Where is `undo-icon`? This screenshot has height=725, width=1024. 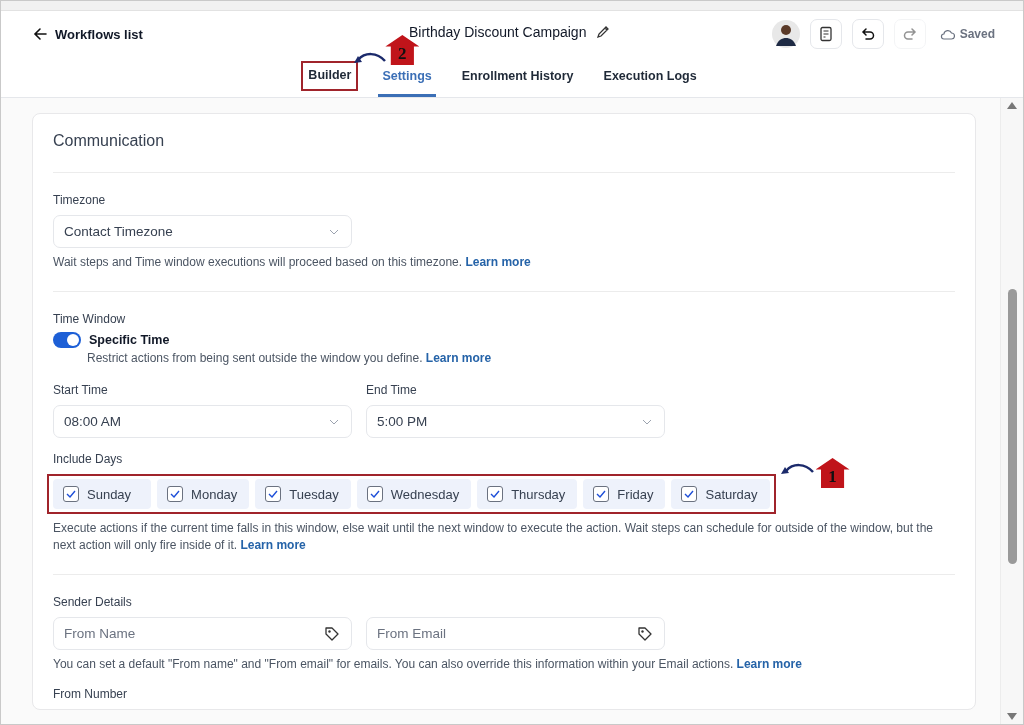
undo-icon is located at coordinates (867, 34).